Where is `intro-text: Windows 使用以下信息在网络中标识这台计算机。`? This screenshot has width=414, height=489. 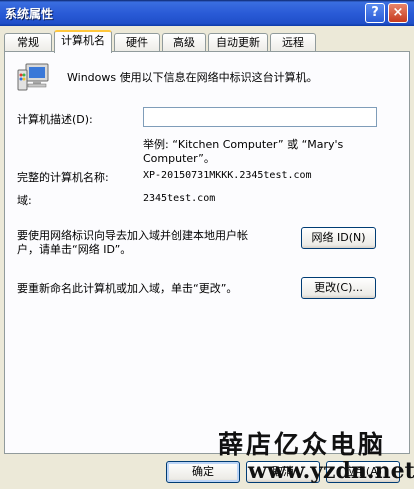
intro-text: Windows 使用以下信息在网络中标识这台计算机。 is located at coordinates (192, 77).